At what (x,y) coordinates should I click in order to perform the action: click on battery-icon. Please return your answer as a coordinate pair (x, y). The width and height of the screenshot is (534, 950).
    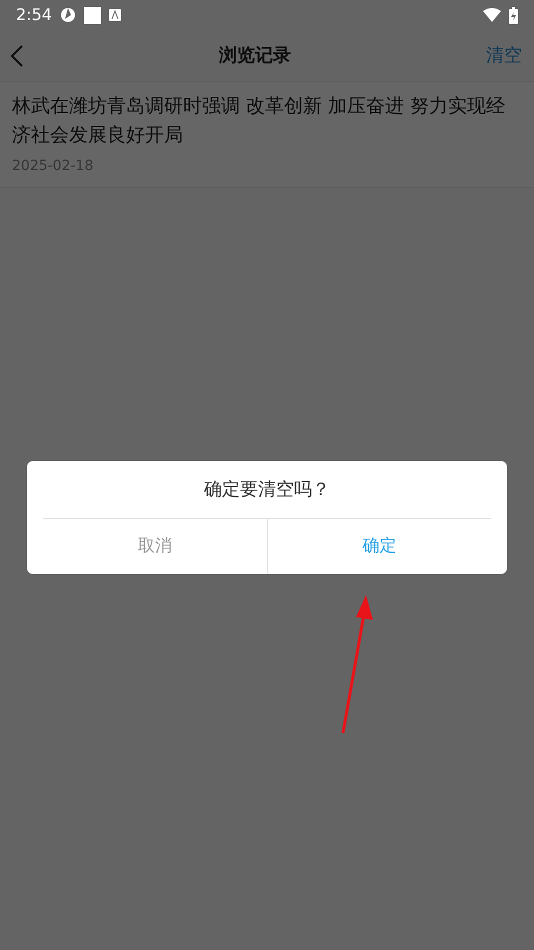
    Looking at the image, I should click on (513, 15).